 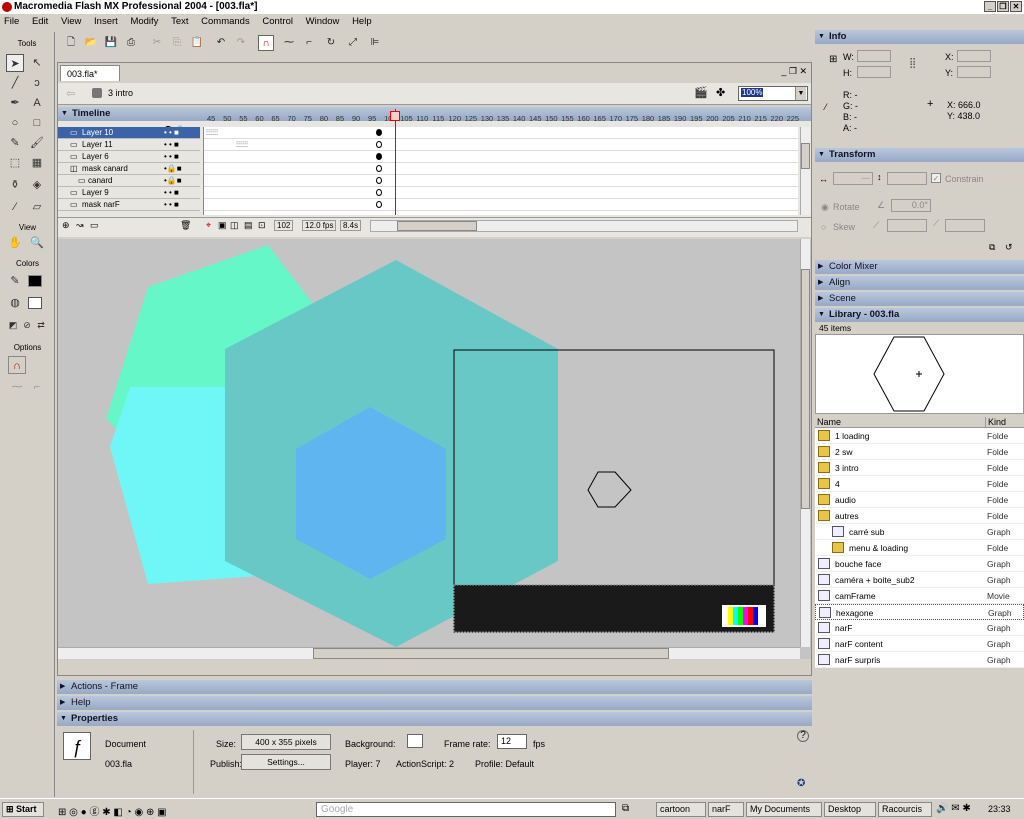 What do you see at coordinates (415, 741) in the screenshot?
I see `background-color-swatch` at bounding box center [415, 741].